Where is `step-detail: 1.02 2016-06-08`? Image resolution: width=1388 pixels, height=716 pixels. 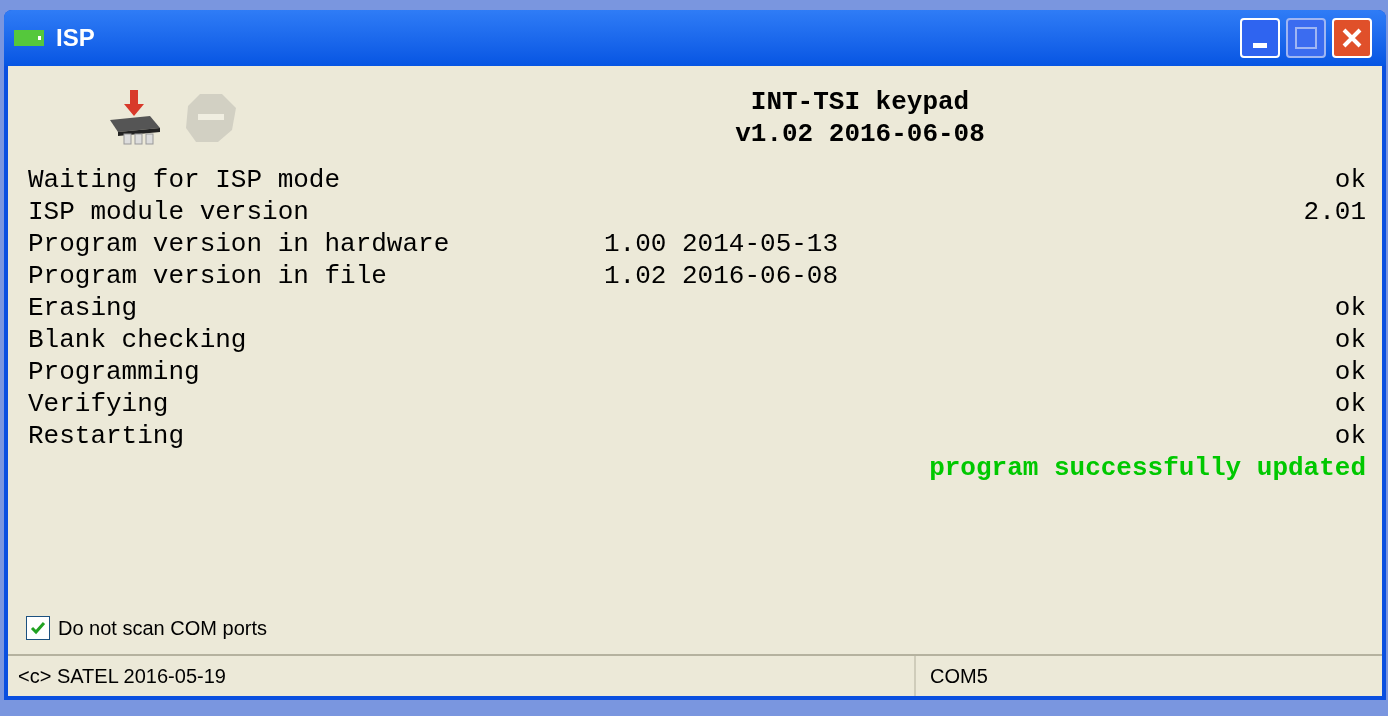
step-detail: 1.02 2016-06-08 is located at coordinates (721, 276).